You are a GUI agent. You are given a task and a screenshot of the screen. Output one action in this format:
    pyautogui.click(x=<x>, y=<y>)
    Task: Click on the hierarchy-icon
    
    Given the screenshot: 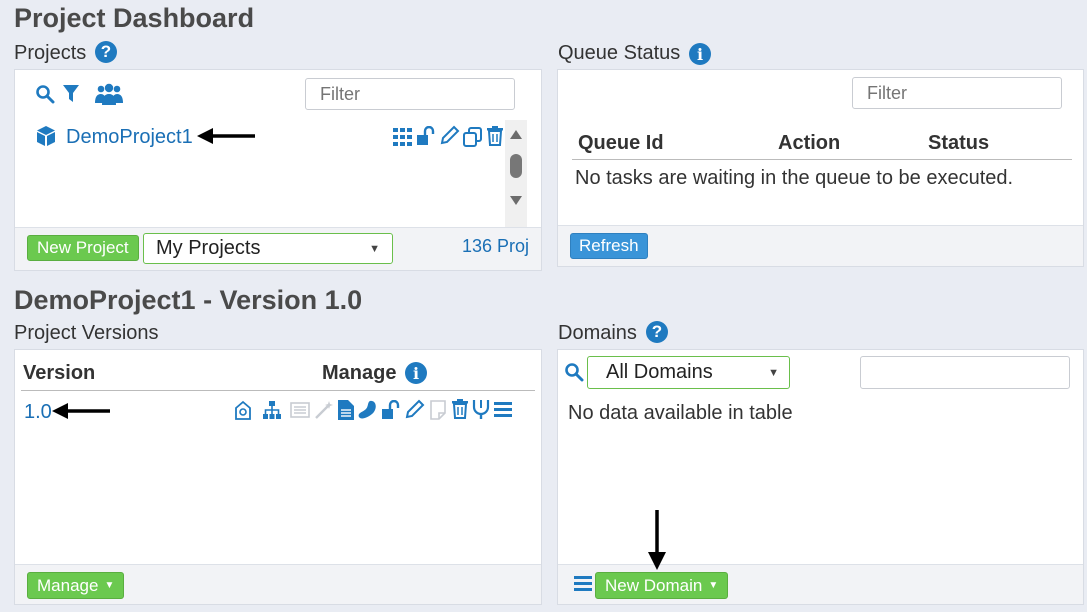 What is the action you would take?
    pyautogui.click(x=272, y=410)
    